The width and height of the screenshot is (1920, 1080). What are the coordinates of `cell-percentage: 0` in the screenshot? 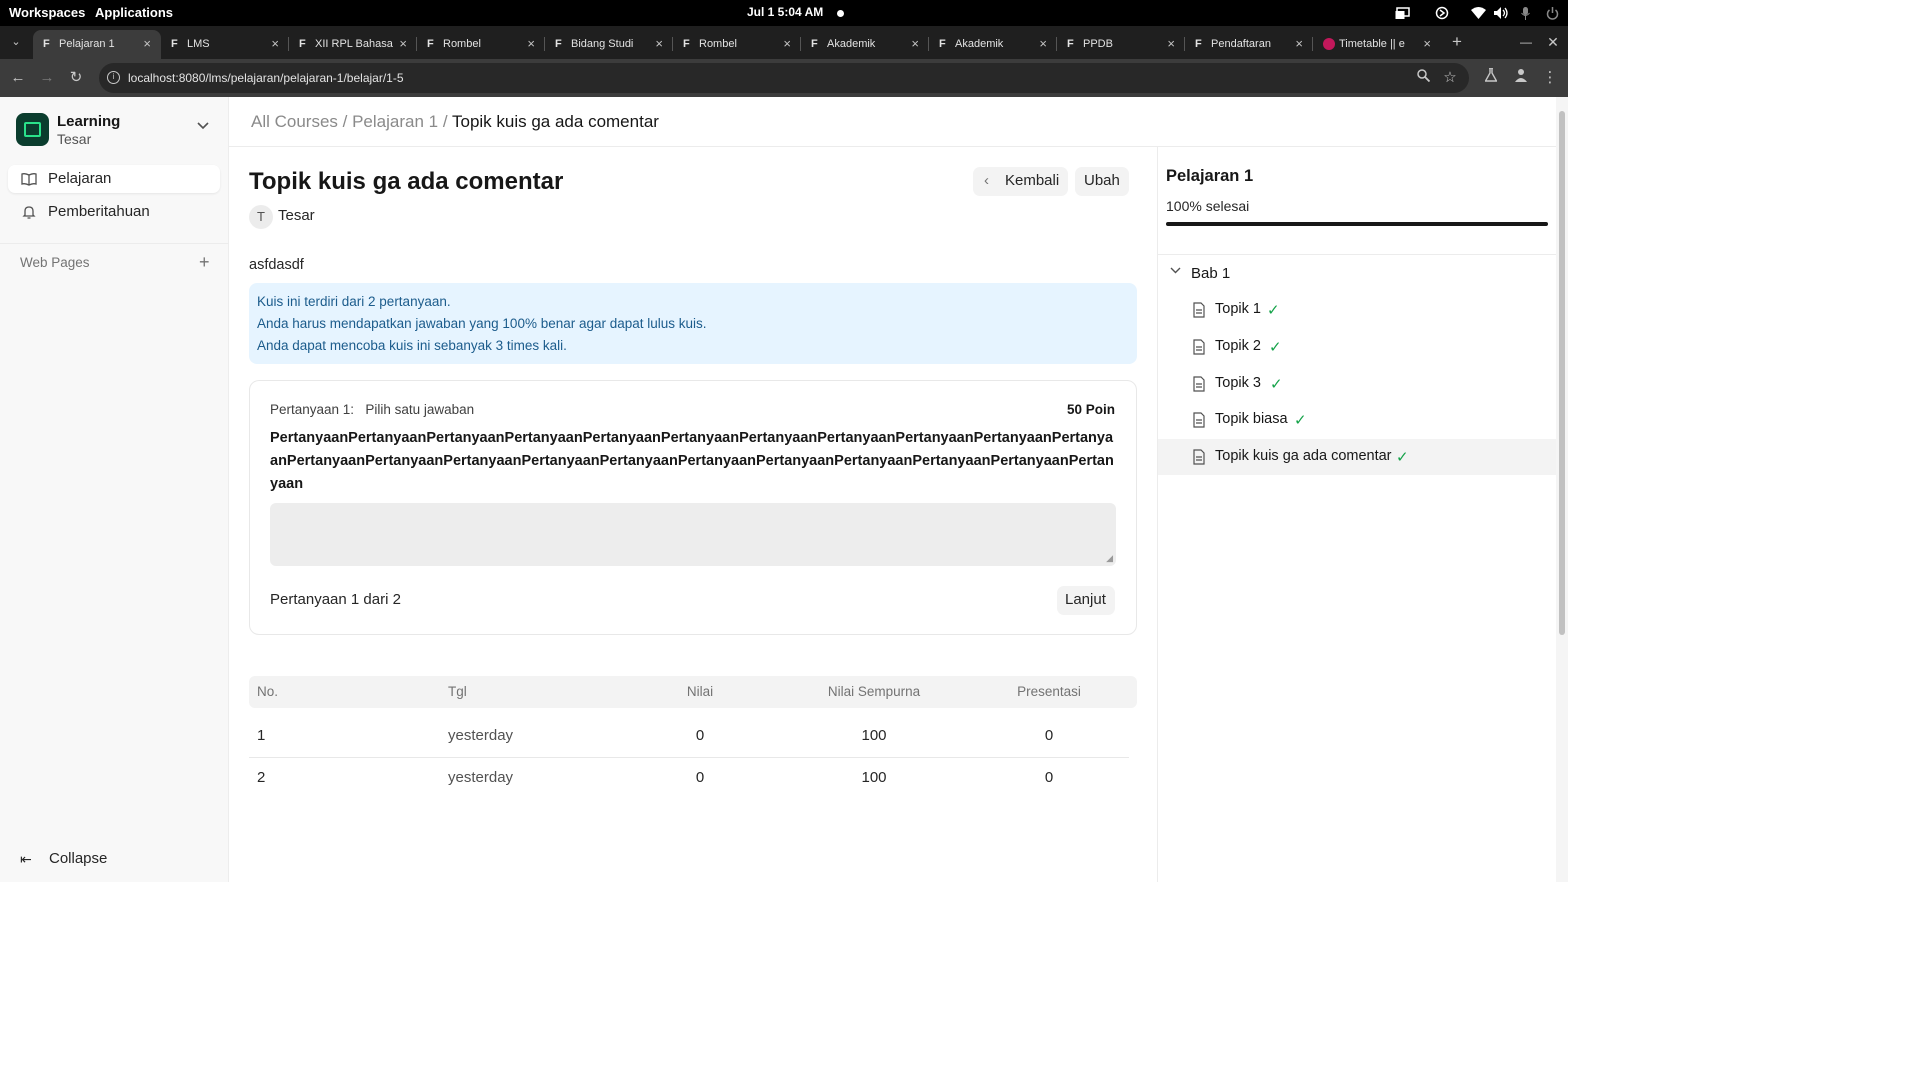 It's located at (1049, 735).